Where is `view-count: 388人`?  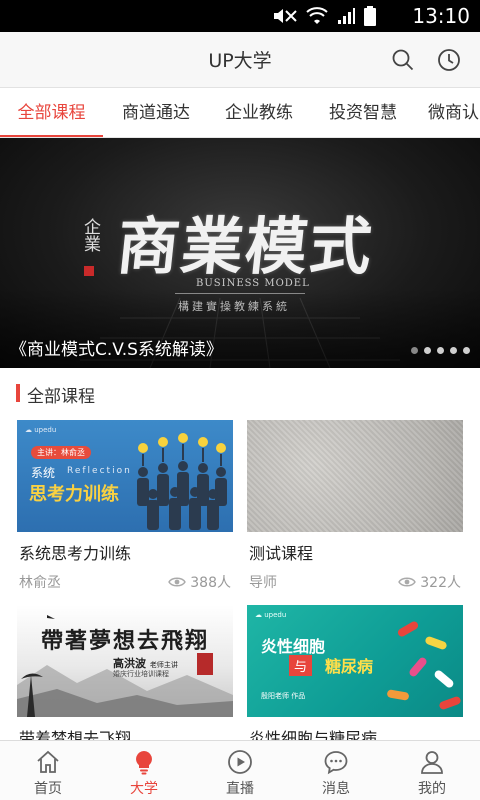 view-count: 388人 is located at coordinates (210, 583).